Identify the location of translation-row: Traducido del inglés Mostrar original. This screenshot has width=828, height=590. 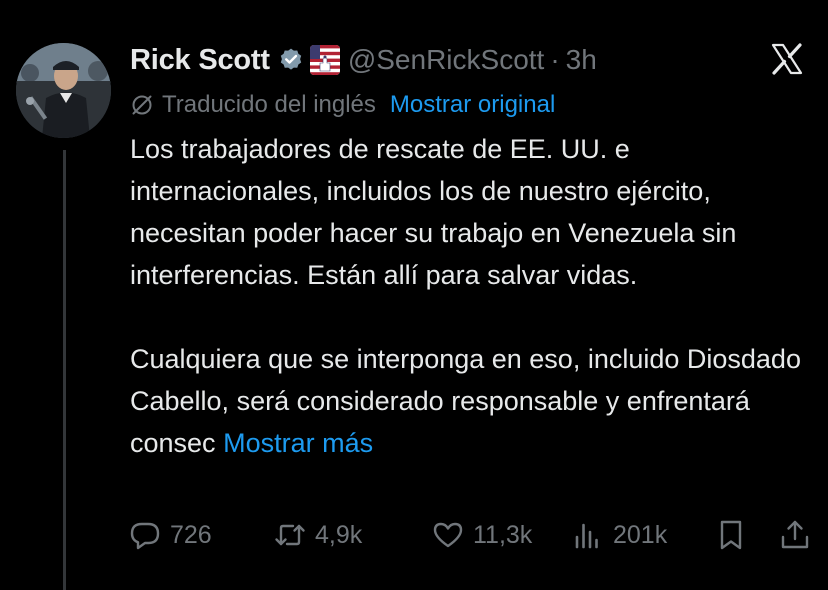
(342, 105).